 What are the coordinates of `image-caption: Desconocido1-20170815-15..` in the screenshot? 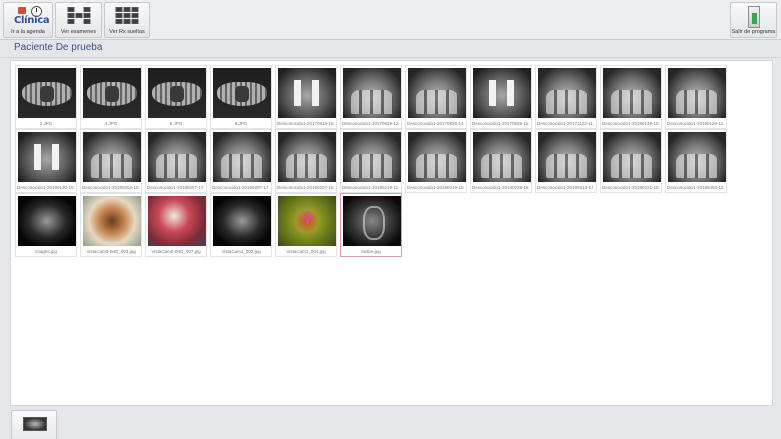 It's located at (306, 123).